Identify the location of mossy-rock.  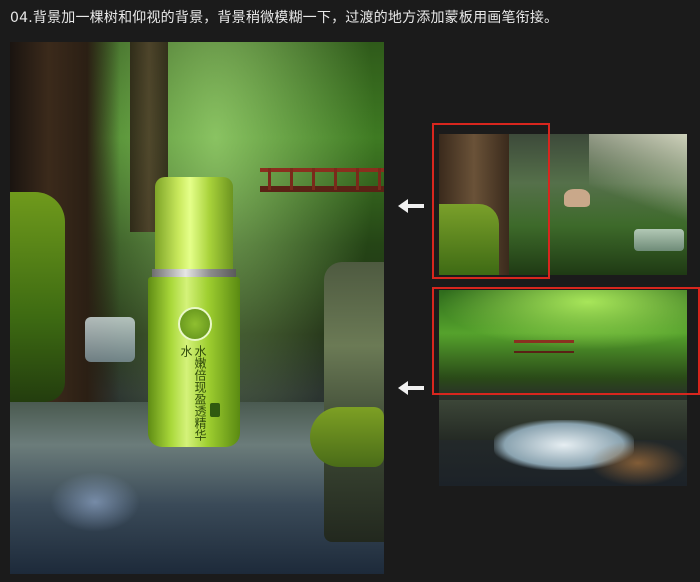
(347, 437).